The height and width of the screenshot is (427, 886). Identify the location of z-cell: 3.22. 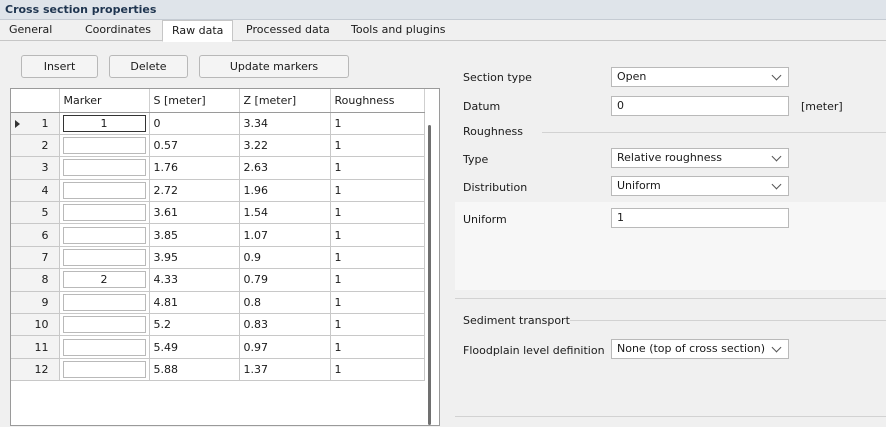
(285, 146).